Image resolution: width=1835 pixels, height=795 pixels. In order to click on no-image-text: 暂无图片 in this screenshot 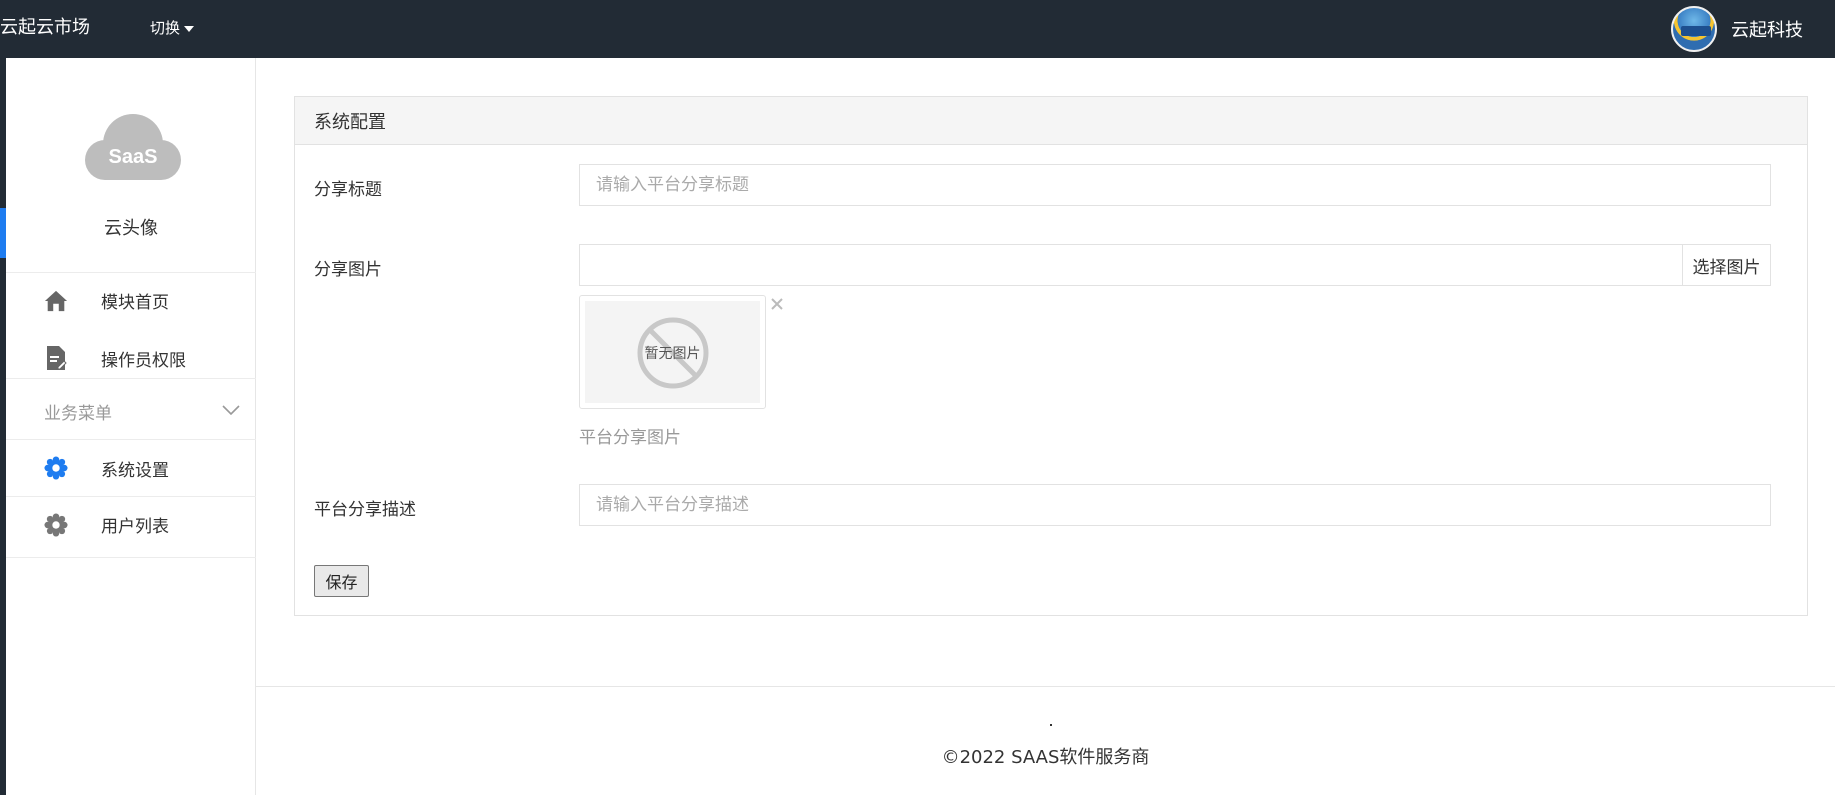, I will do `click(672, 354)`.